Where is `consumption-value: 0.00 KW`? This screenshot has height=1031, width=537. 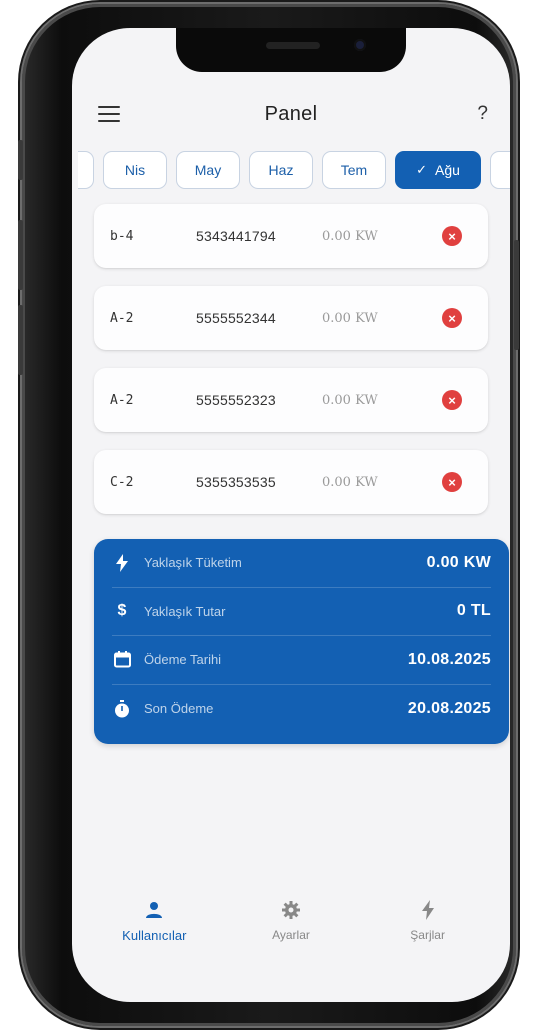
consumption-value: 0.00 KW is located at coordinates (458, 562).